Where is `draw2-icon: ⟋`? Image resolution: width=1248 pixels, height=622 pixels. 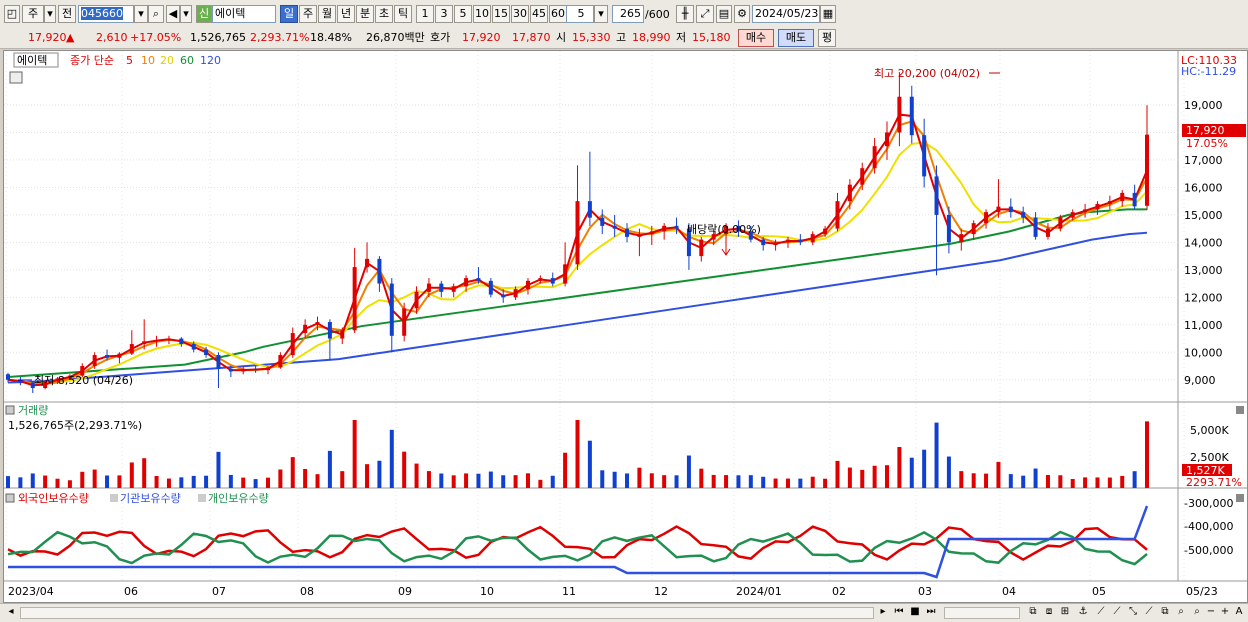
draw2-icon: ⟋ is located at coordinates (1117, 612).